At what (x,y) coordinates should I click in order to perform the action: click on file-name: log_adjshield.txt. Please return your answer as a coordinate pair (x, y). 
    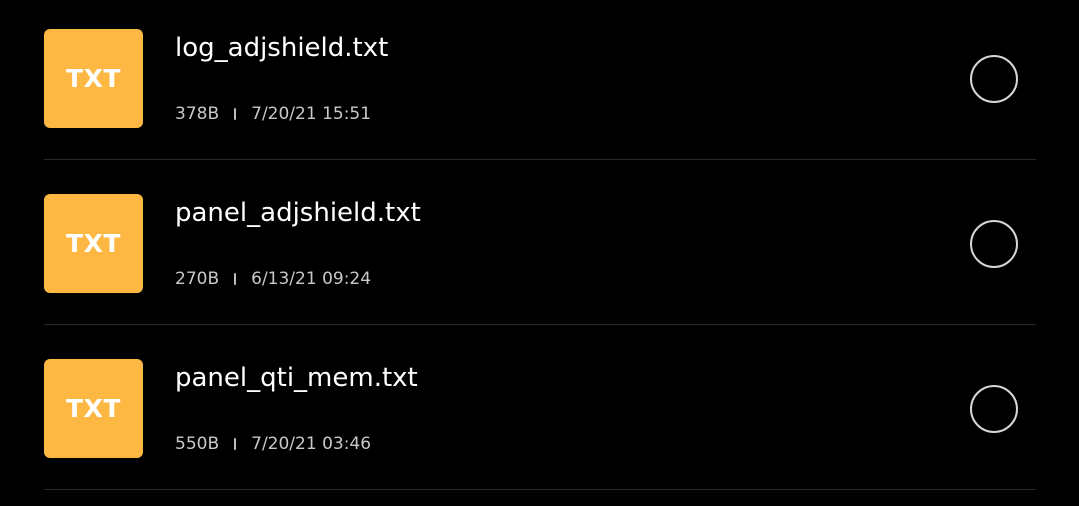
    Looking at the image, I should click on (282, 48).